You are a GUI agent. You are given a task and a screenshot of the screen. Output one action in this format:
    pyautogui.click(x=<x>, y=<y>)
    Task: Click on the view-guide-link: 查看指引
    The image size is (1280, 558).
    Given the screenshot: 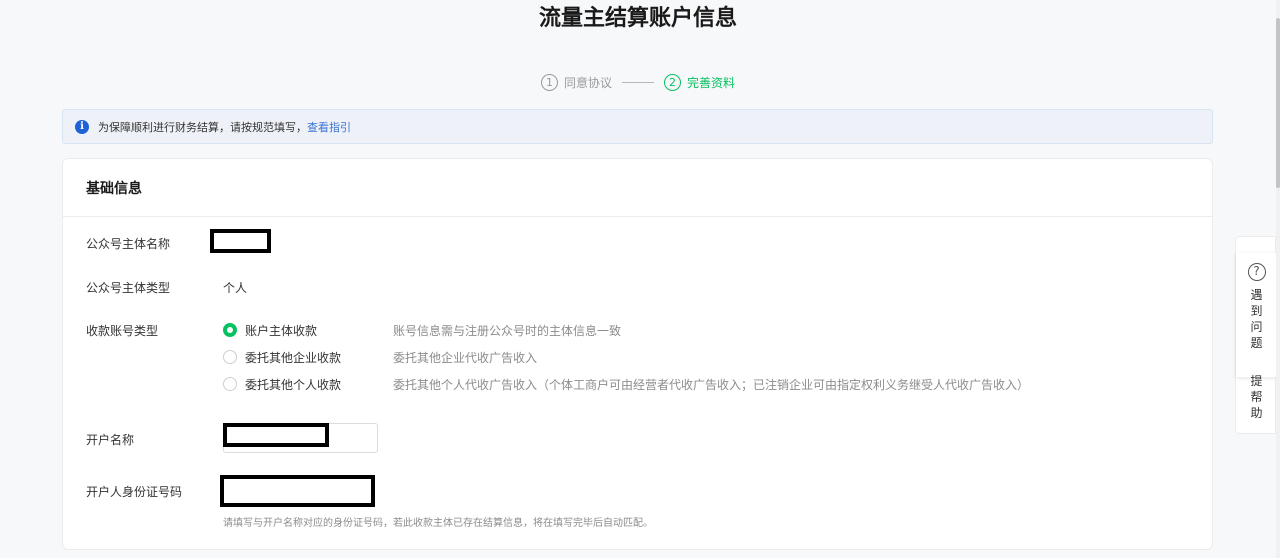 What is the action you would take?
    pyautogui.click(x=329, y=127)
    